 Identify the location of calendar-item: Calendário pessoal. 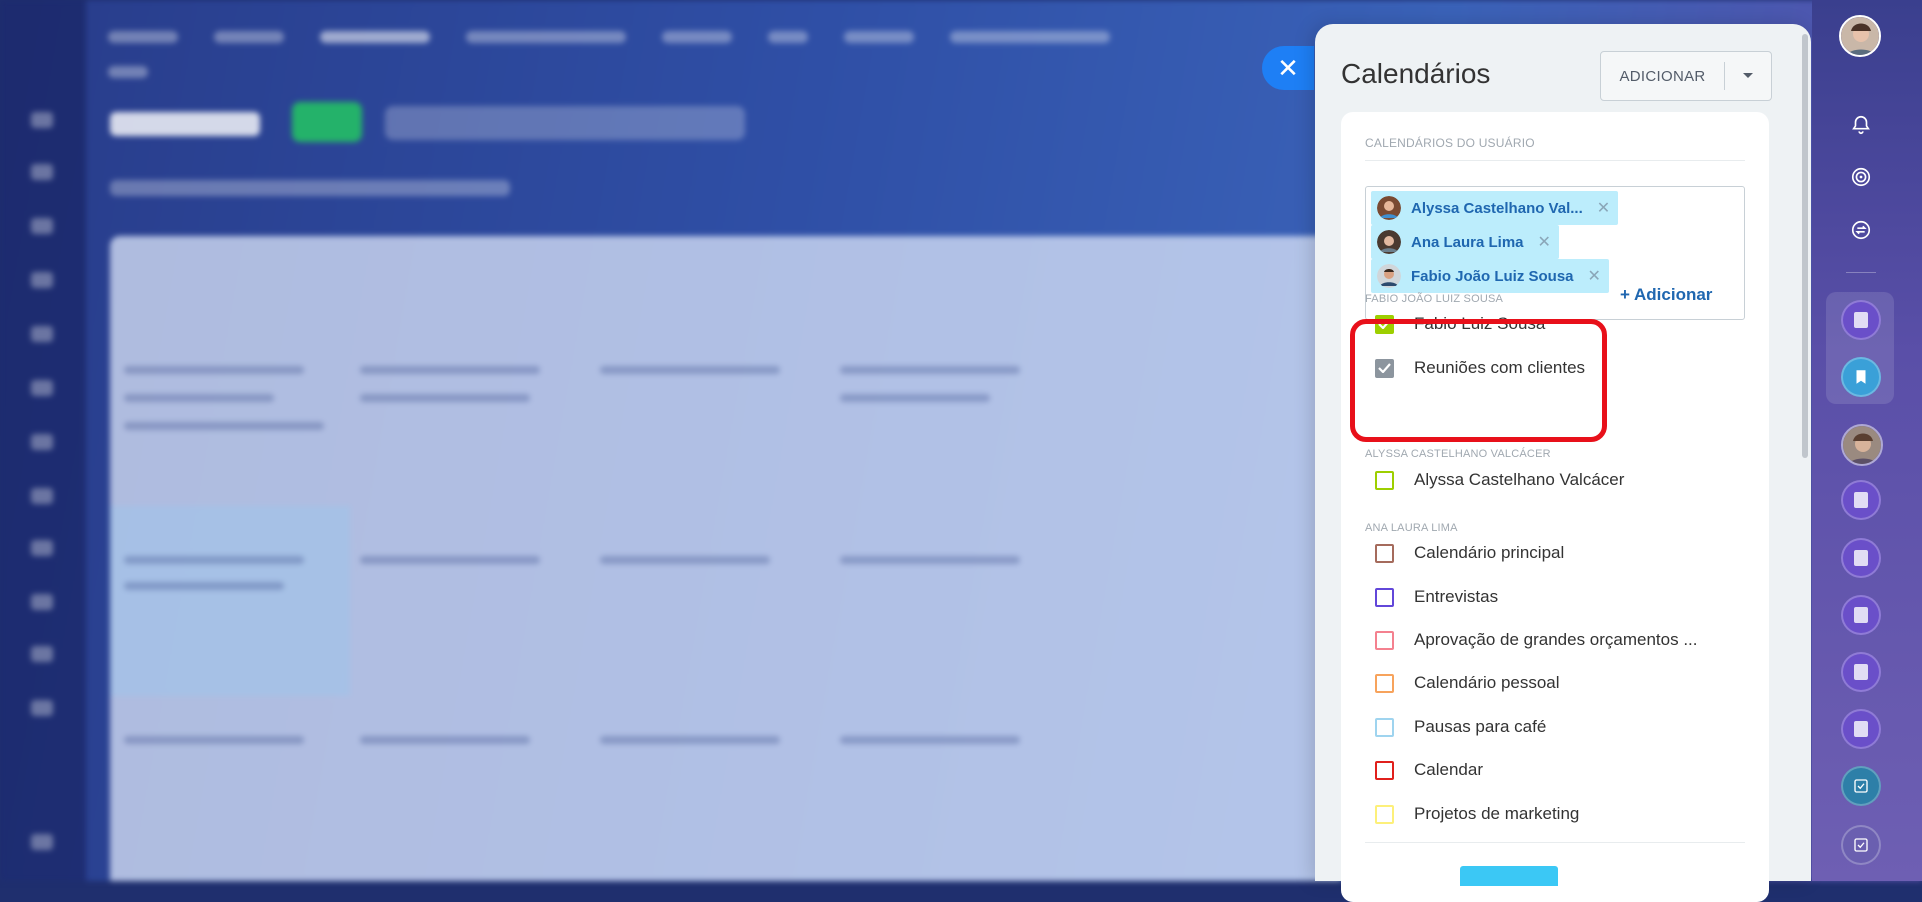
(1462, 683).